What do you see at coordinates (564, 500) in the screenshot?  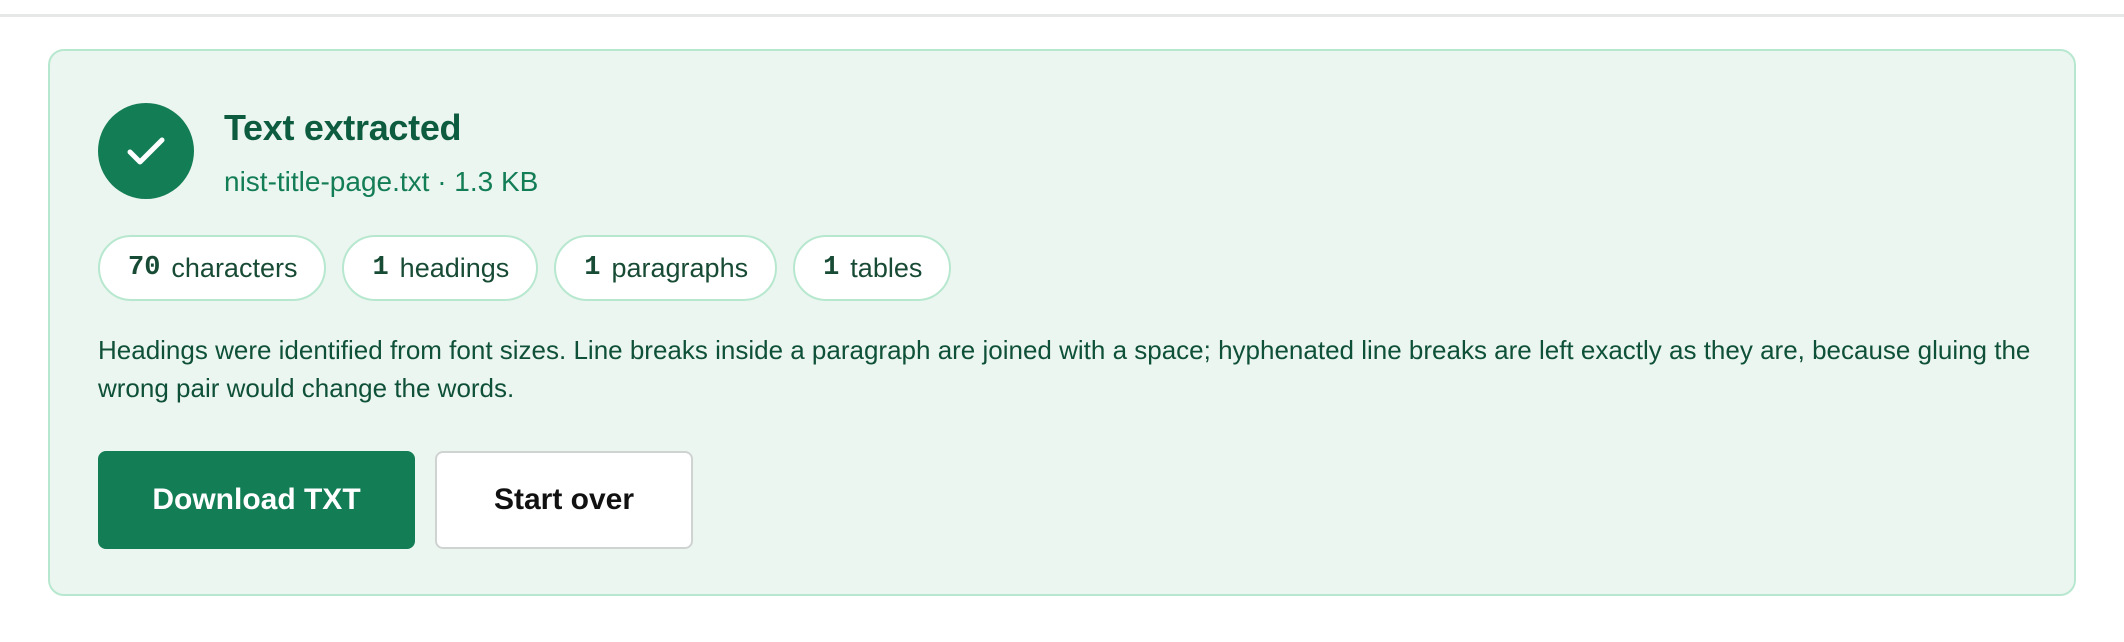 I see `start-over-button: Start over` at bounding box center [564, 500].